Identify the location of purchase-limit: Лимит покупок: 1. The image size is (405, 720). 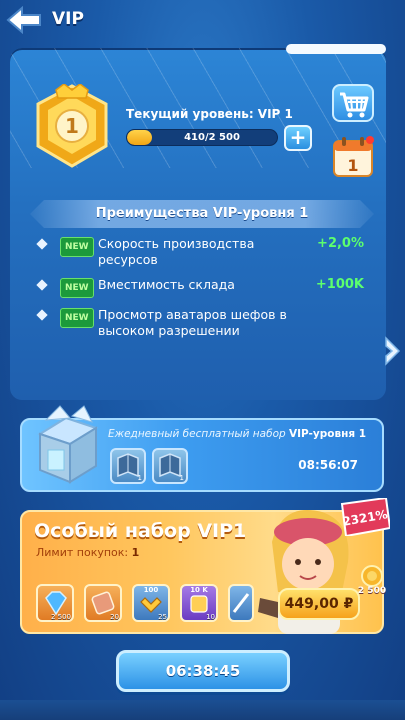
(88, 552).